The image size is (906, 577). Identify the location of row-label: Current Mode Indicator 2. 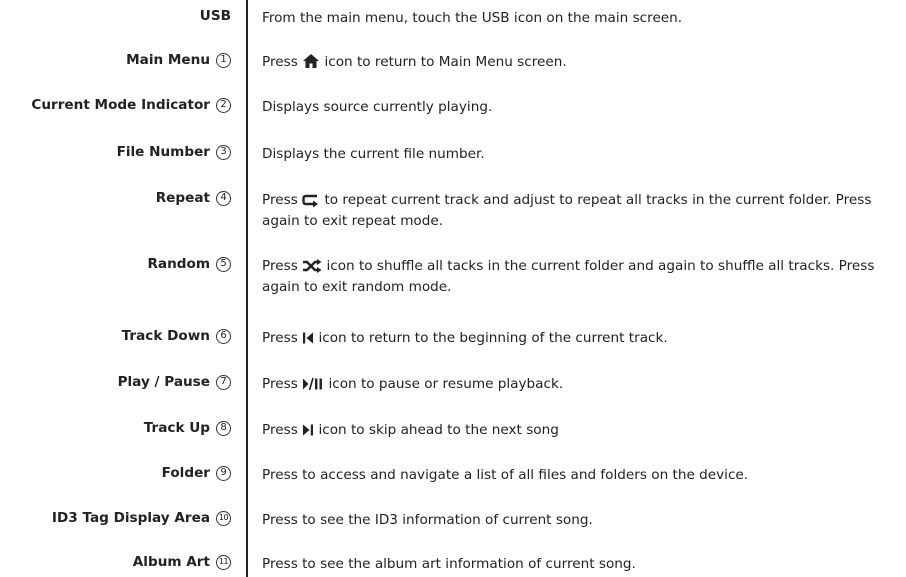
(131, 105).